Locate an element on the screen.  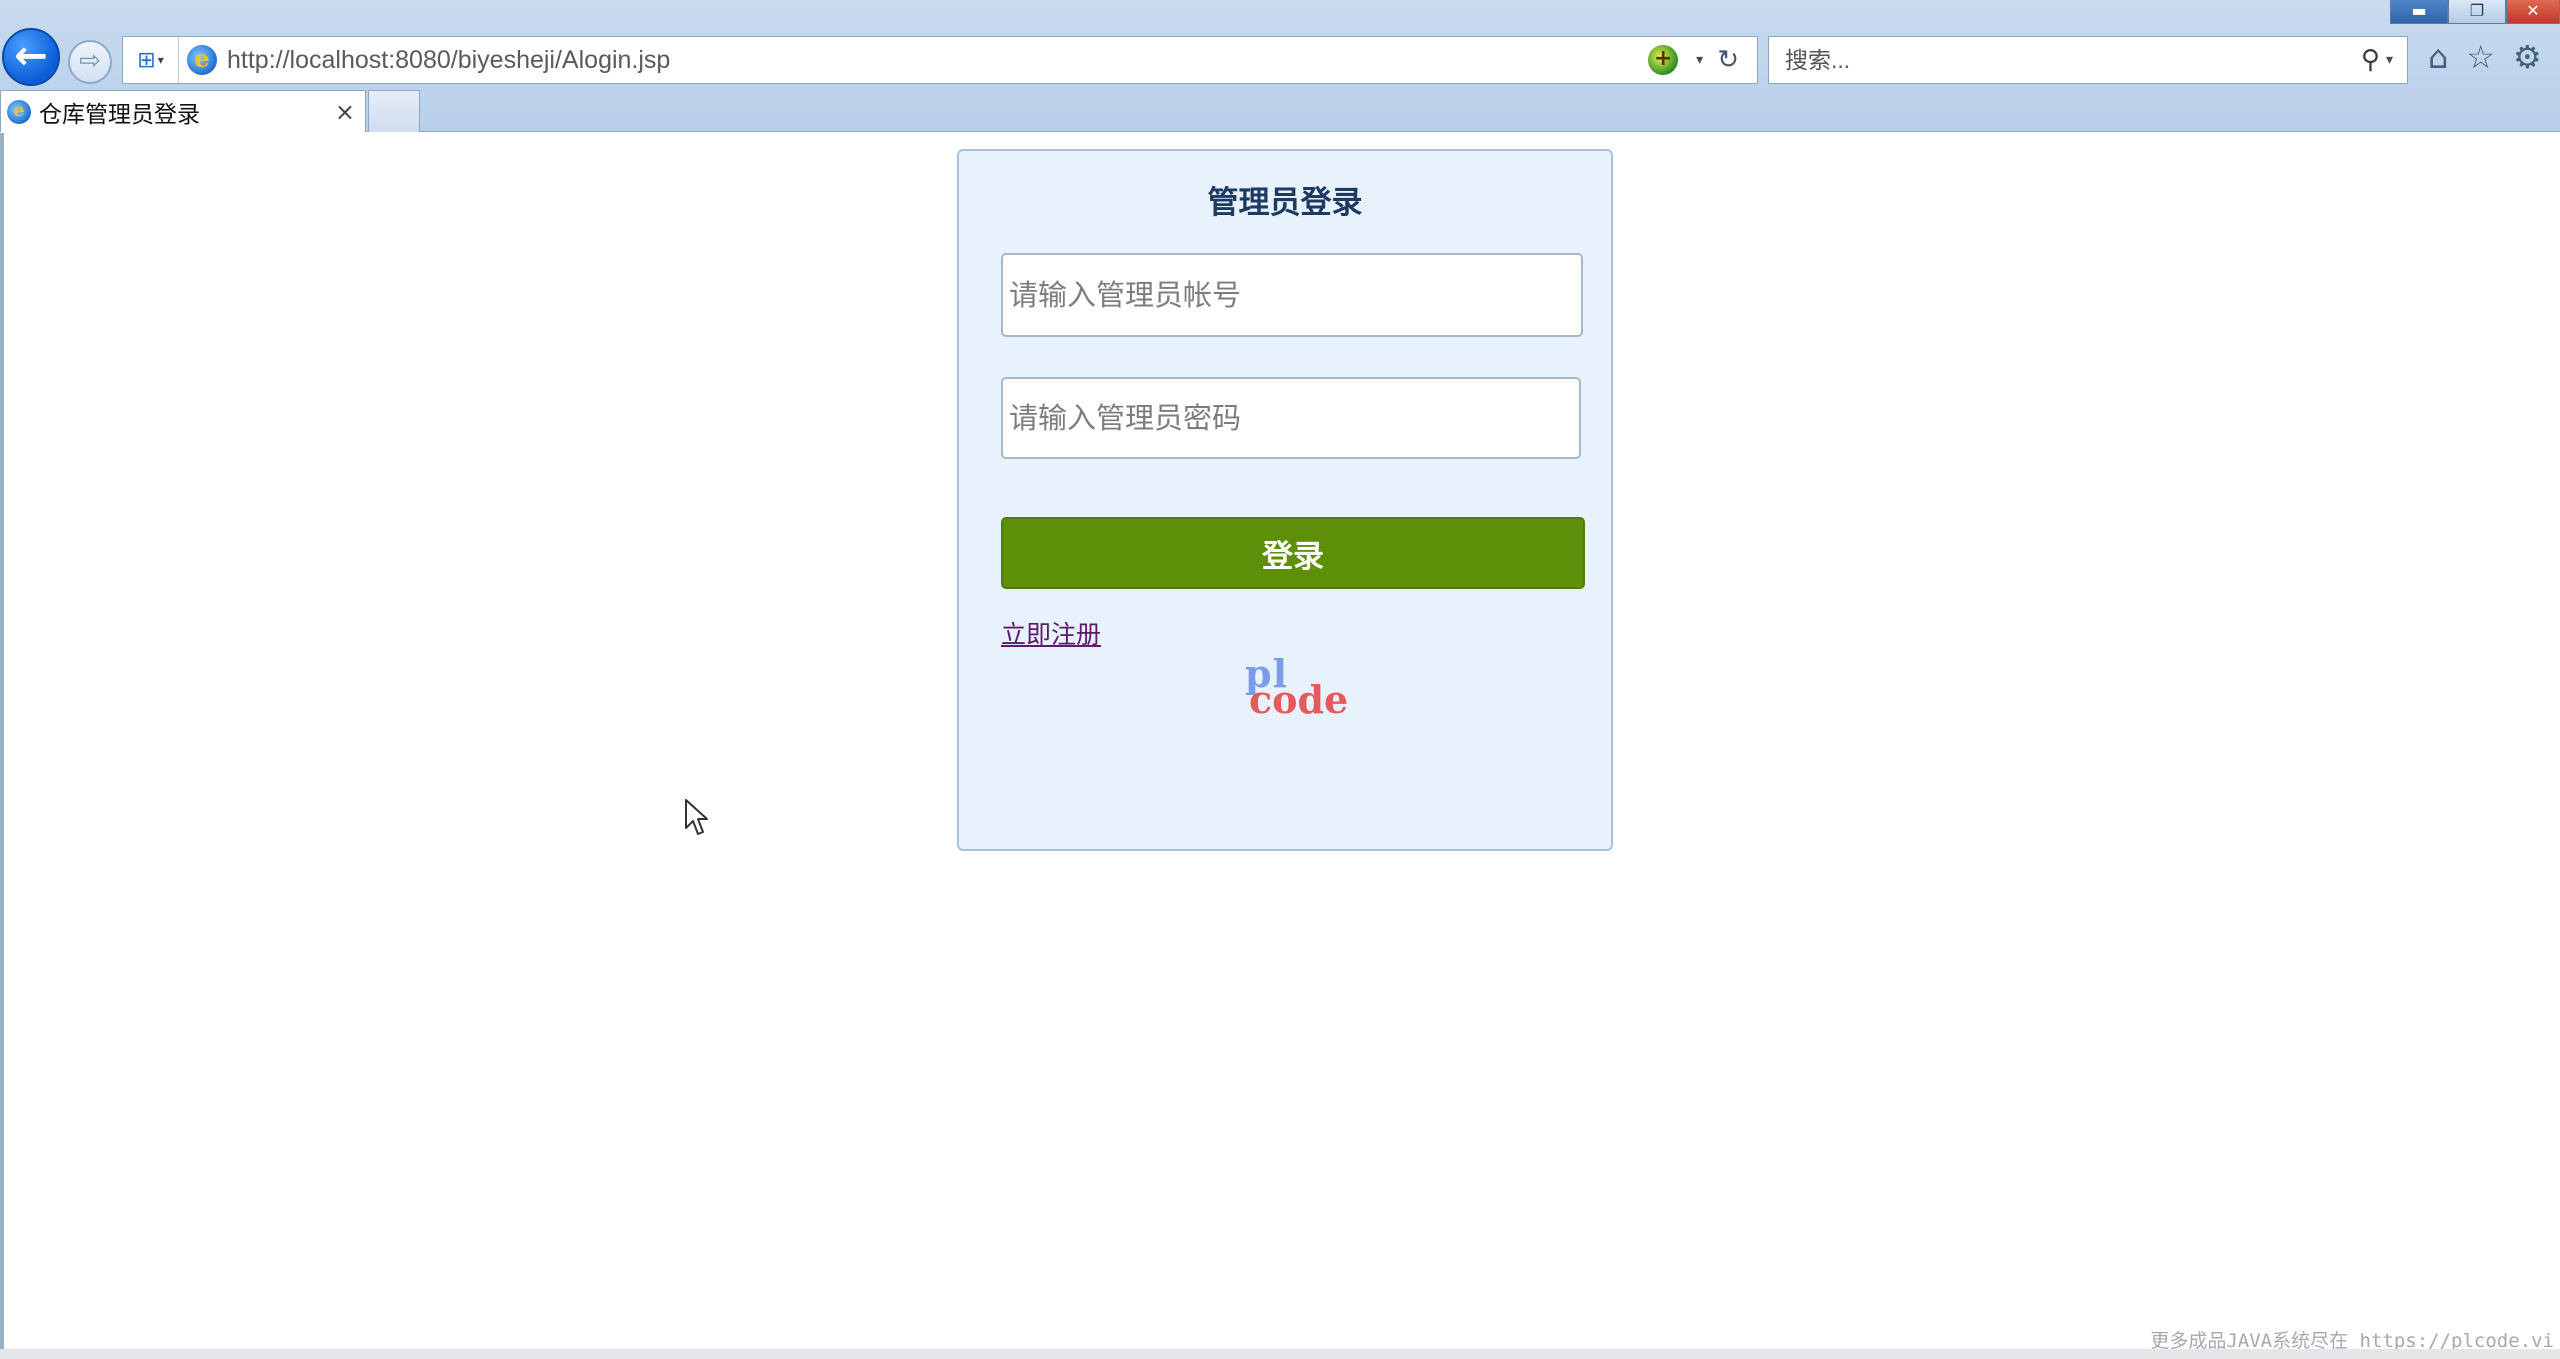
forward-button: ⇨ is located at coordinates (90, 62).